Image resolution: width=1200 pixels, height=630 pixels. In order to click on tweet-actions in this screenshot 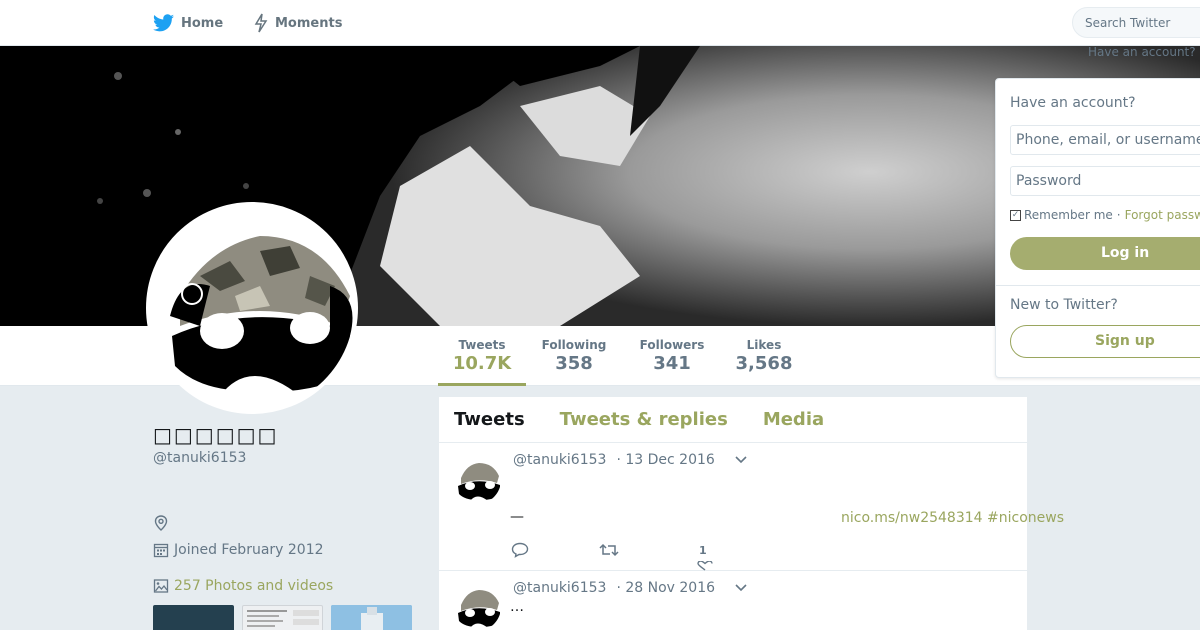, I will do `click(565, 550)`.